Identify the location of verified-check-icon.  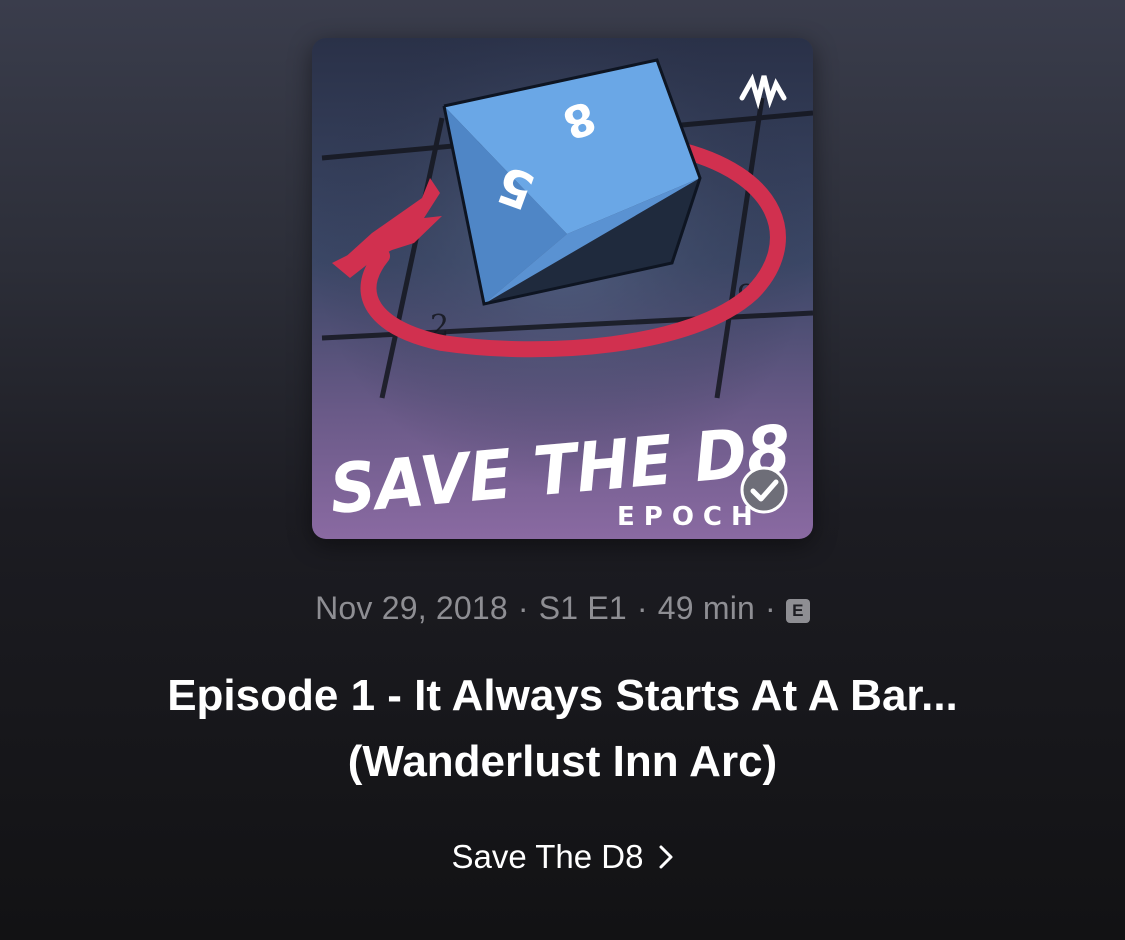
(764, 490).